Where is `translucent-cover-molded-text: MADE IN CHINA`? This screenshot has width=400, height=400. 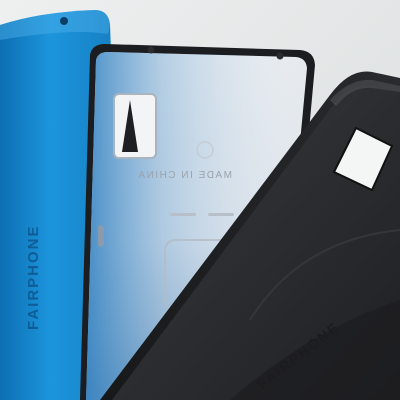 translucent-cover-molded-text: MADE IN CHINA is located at coordinates (184, 175).